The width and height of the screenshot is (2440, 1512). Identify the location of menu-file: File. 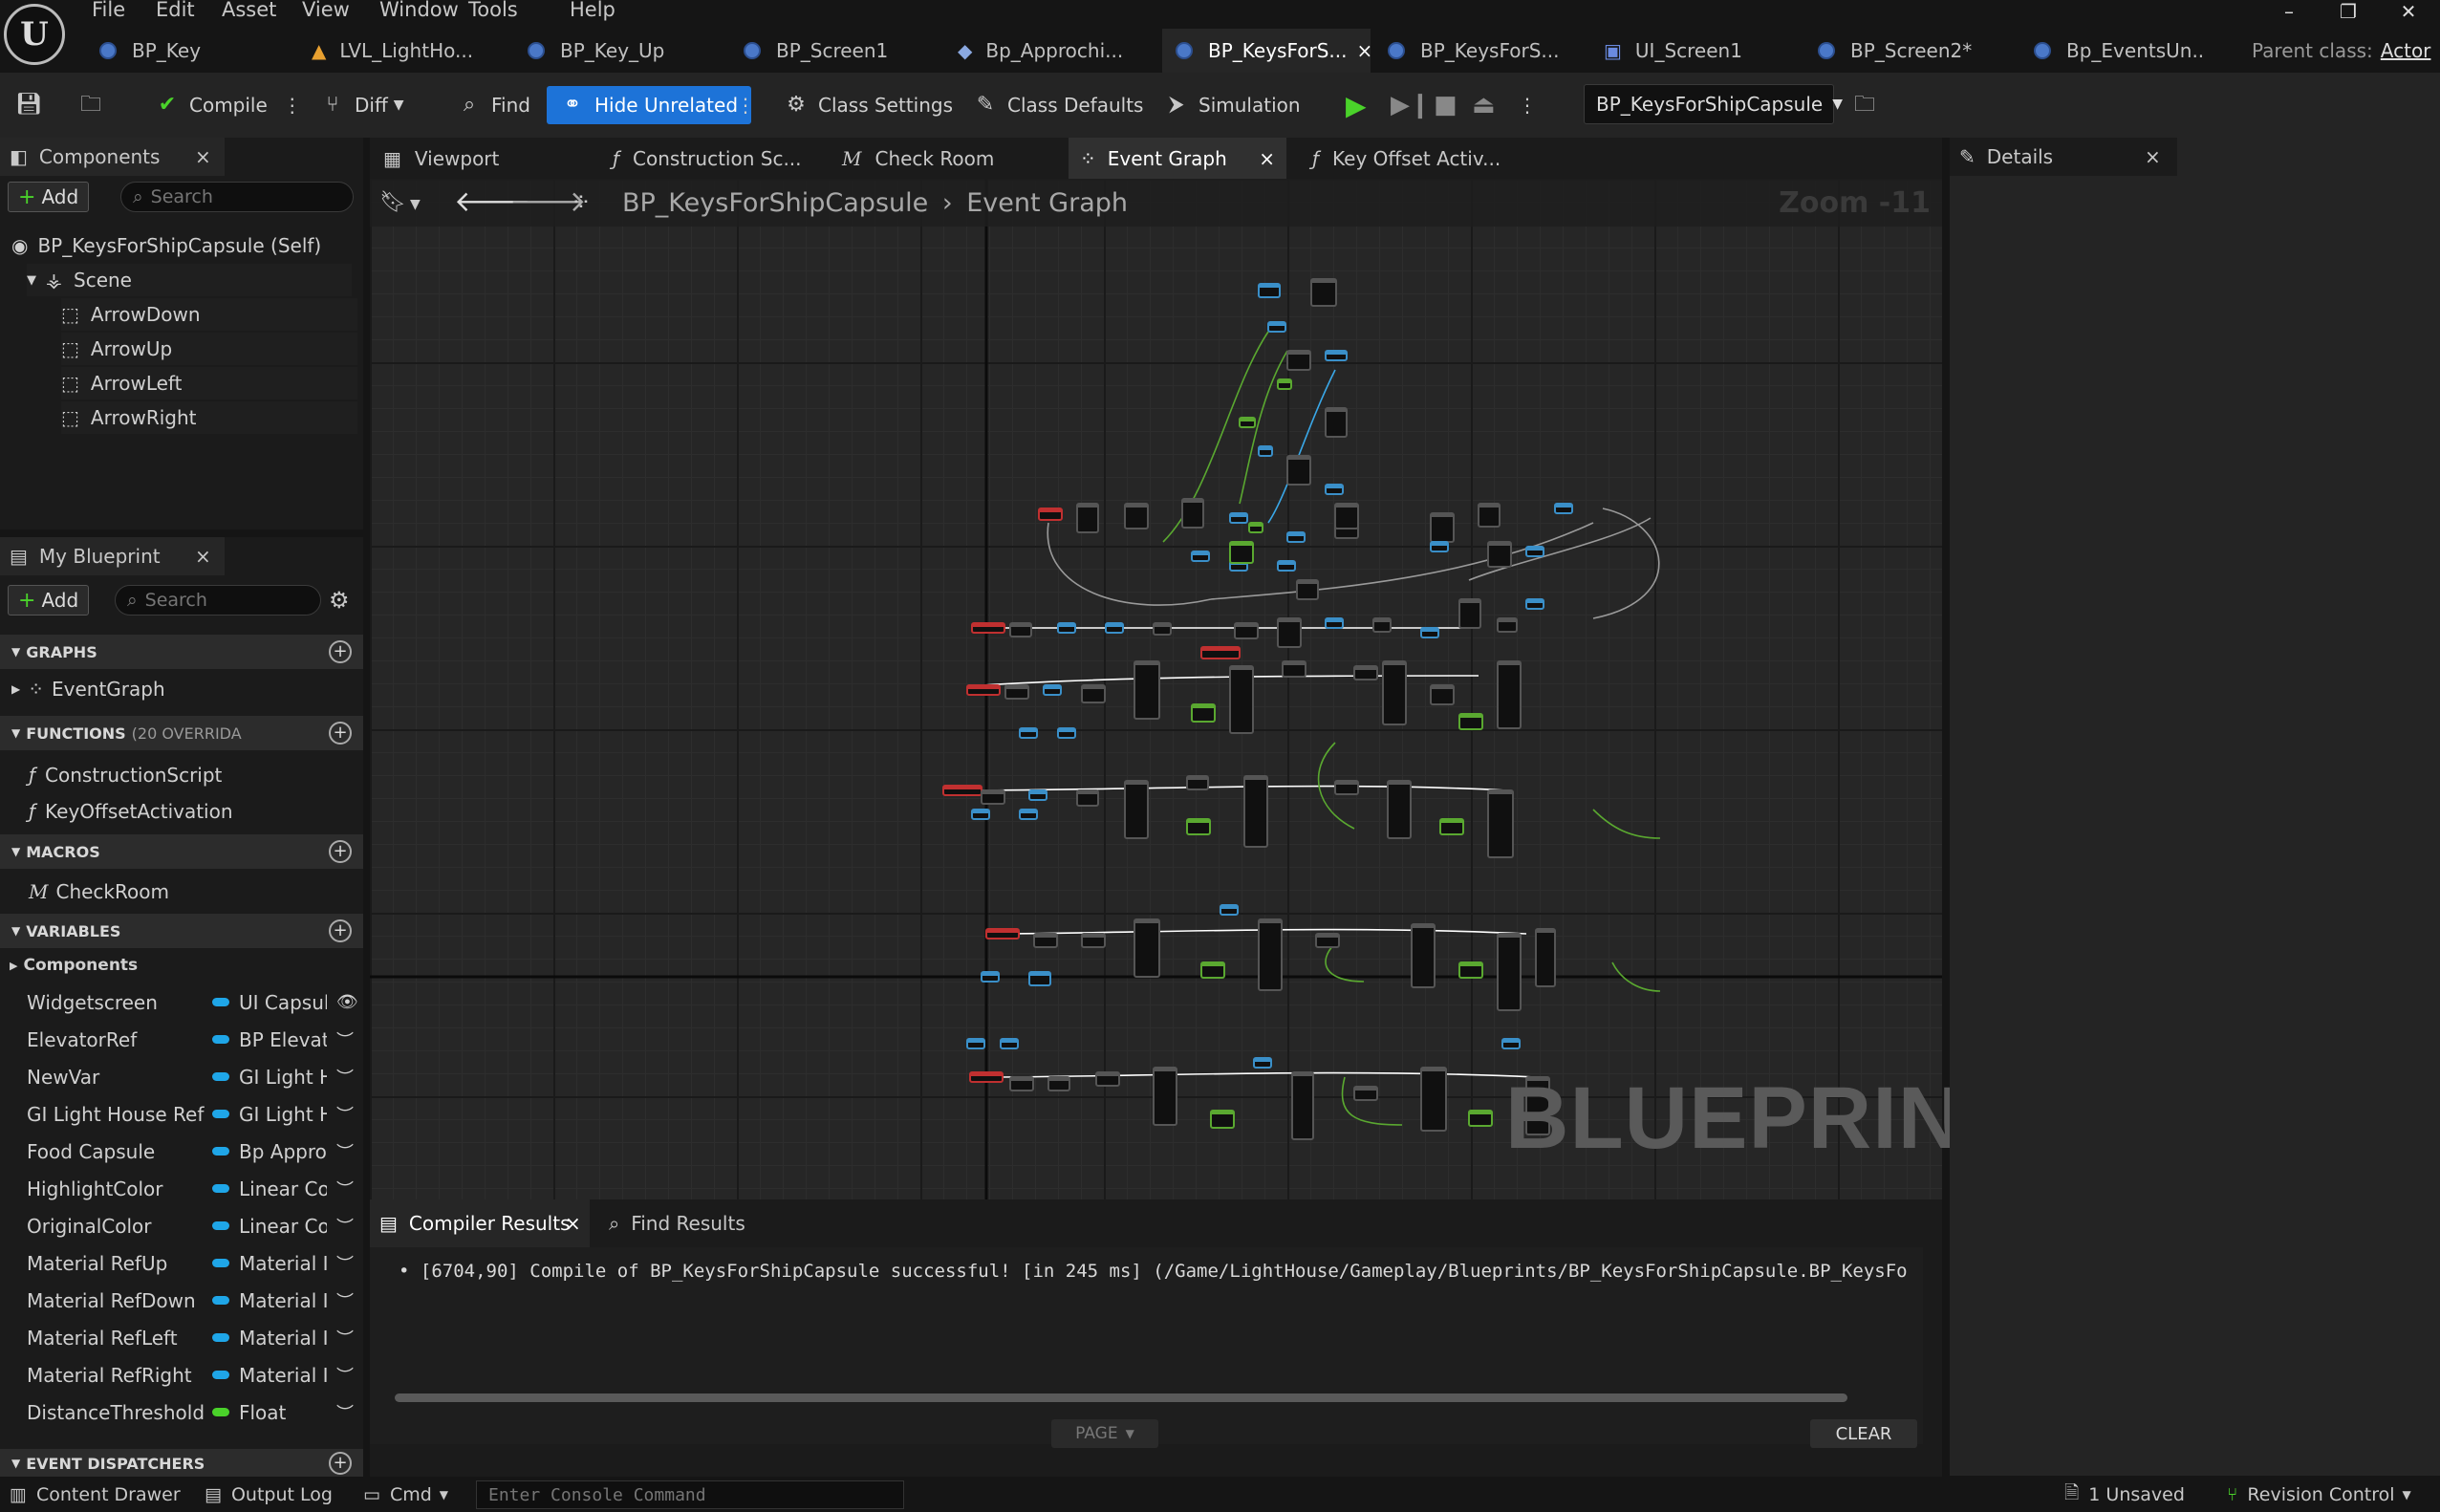
(109, 10).